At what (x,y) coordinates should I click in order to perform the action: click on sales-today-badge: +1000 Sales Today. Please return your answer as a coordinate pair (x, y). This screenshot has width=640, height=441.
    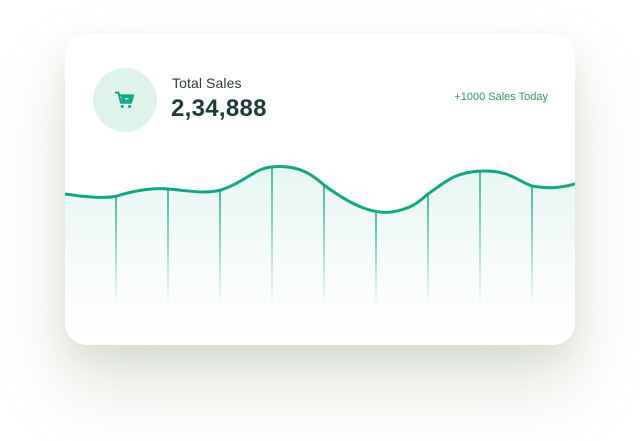
    Looking at the image, I should click on (501, 97).